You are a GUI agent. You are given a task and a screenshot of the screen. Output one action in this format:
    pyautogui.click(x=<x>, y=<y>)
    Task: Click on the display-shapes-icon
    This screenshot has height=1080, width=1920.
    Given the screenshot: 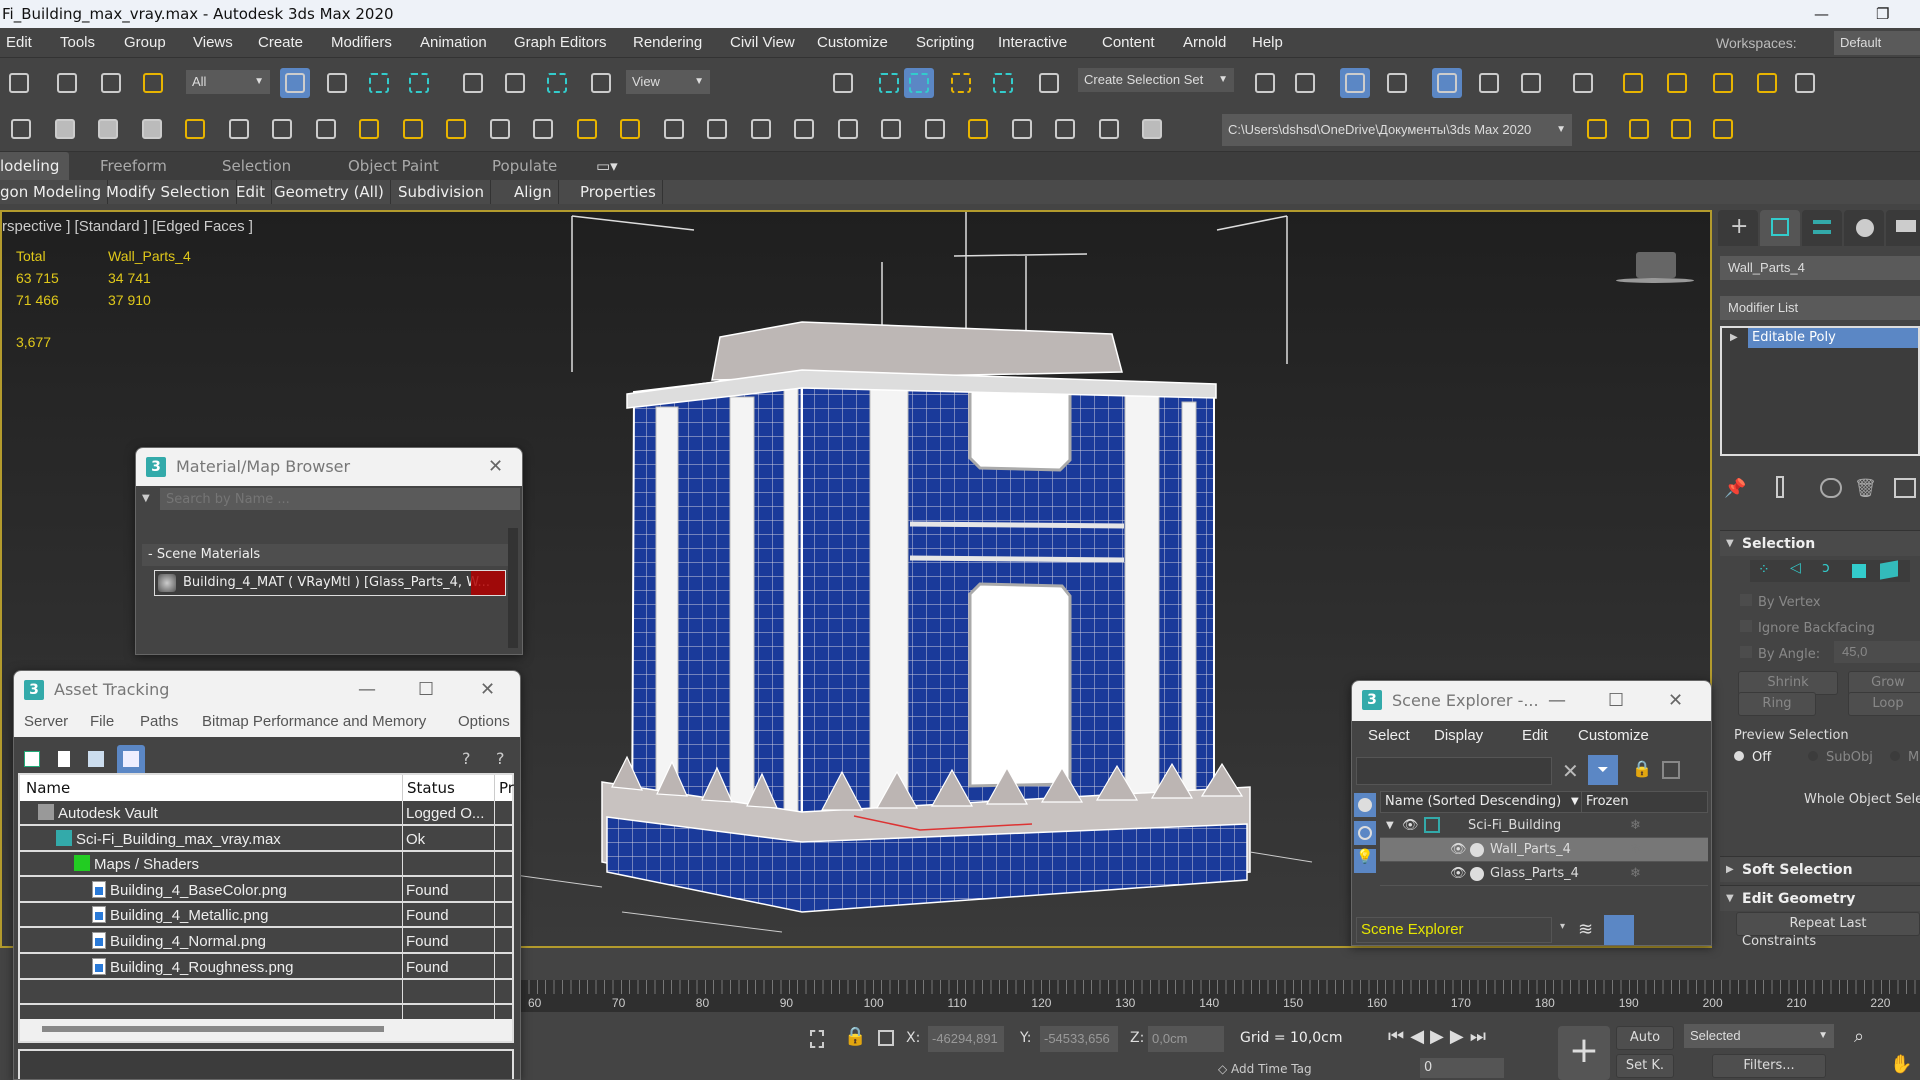 What is the action you would take?
    pyautogui.click(x=1365, y=833)
    